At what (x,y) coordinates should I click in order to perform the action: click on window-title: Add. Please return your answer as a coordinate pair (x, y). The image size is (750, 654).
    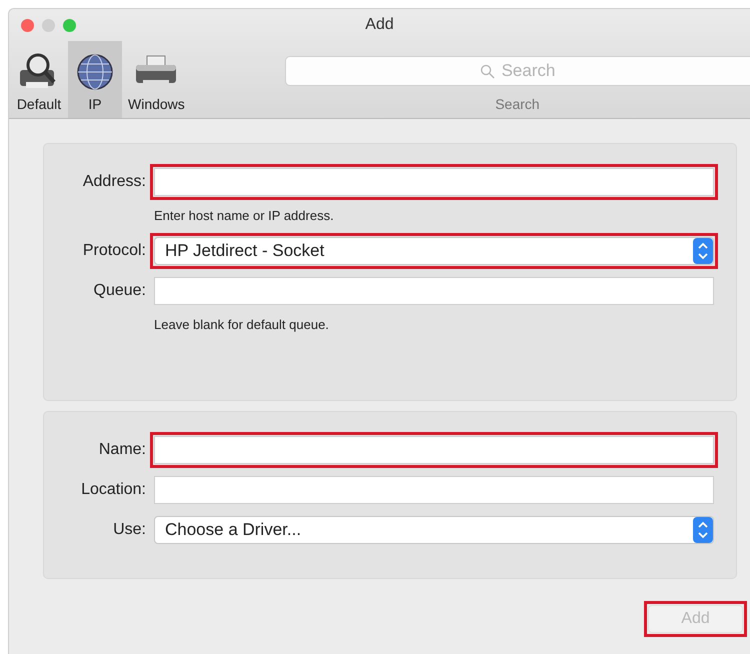
    Looking at the image, I should click on (379, 25).